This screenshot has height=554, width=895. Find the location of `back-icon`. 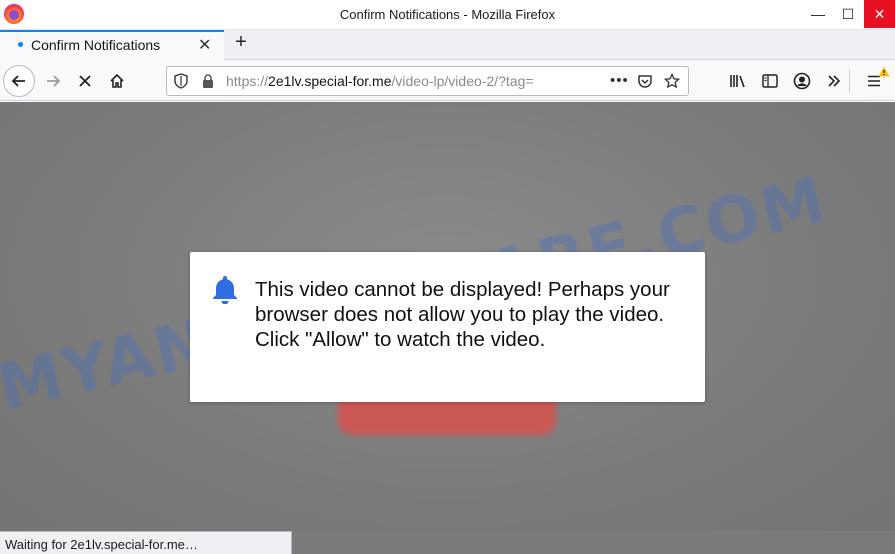

back-icon is located at coordinates (18, 81).